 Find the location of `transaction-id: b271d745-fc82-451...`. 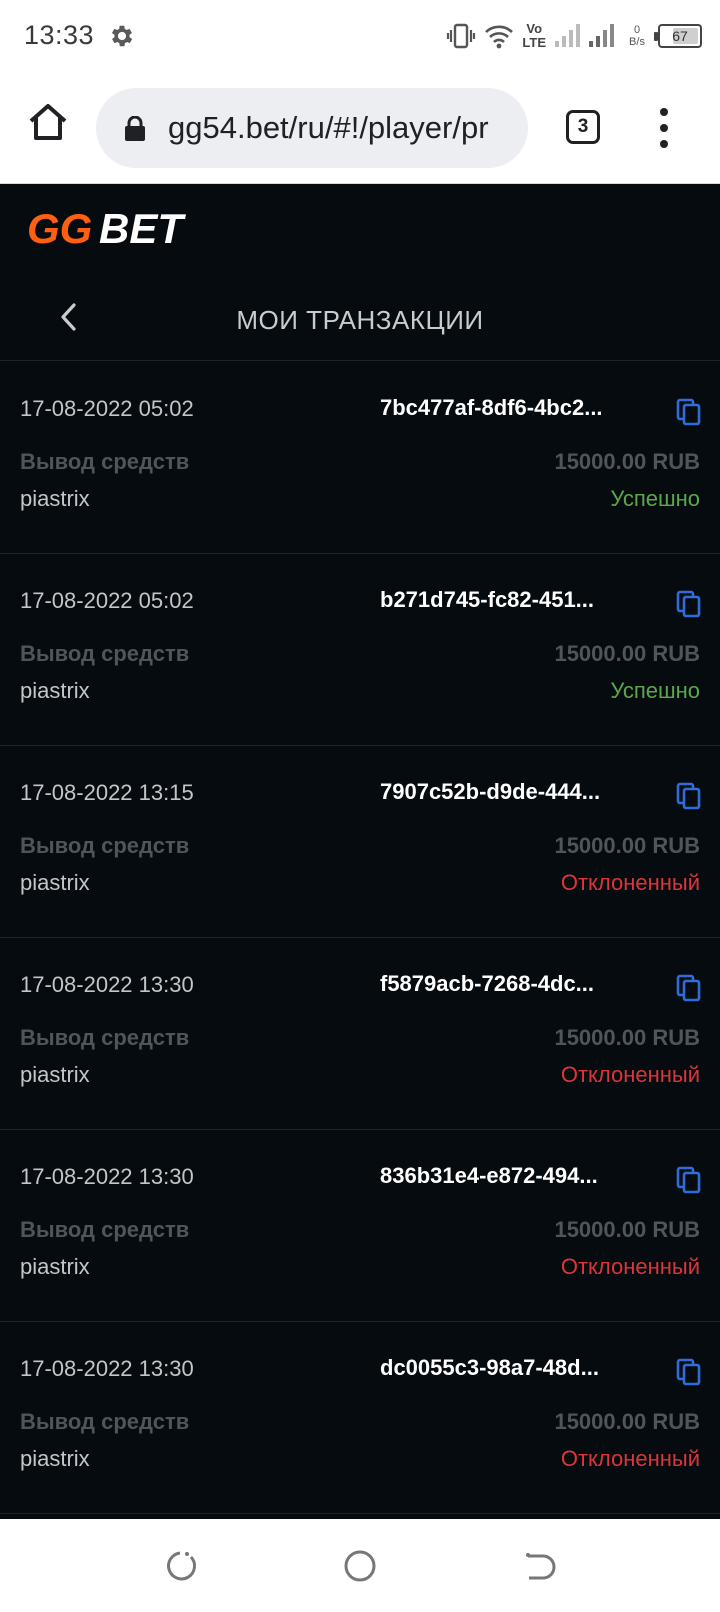

transaction-id: b271d745-fc82-451... is located at coordinates (487, 599).